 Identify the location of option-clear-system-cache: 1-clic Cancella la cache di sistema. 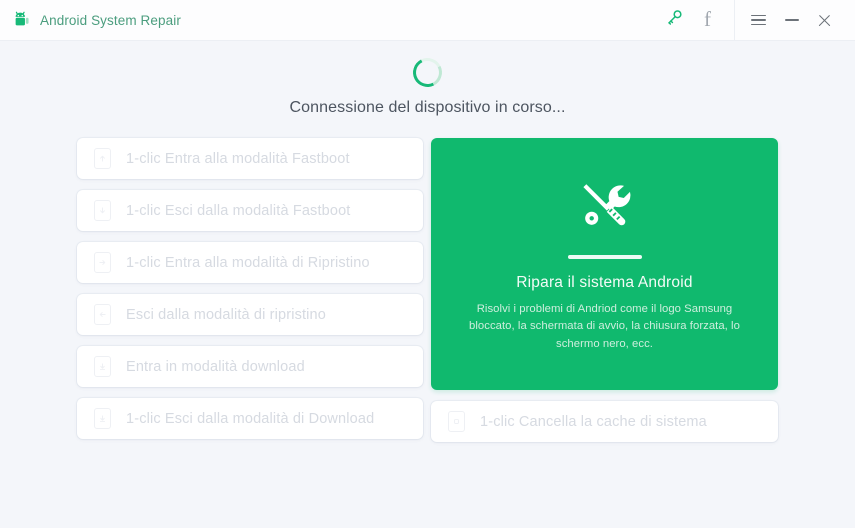
(604, 421).